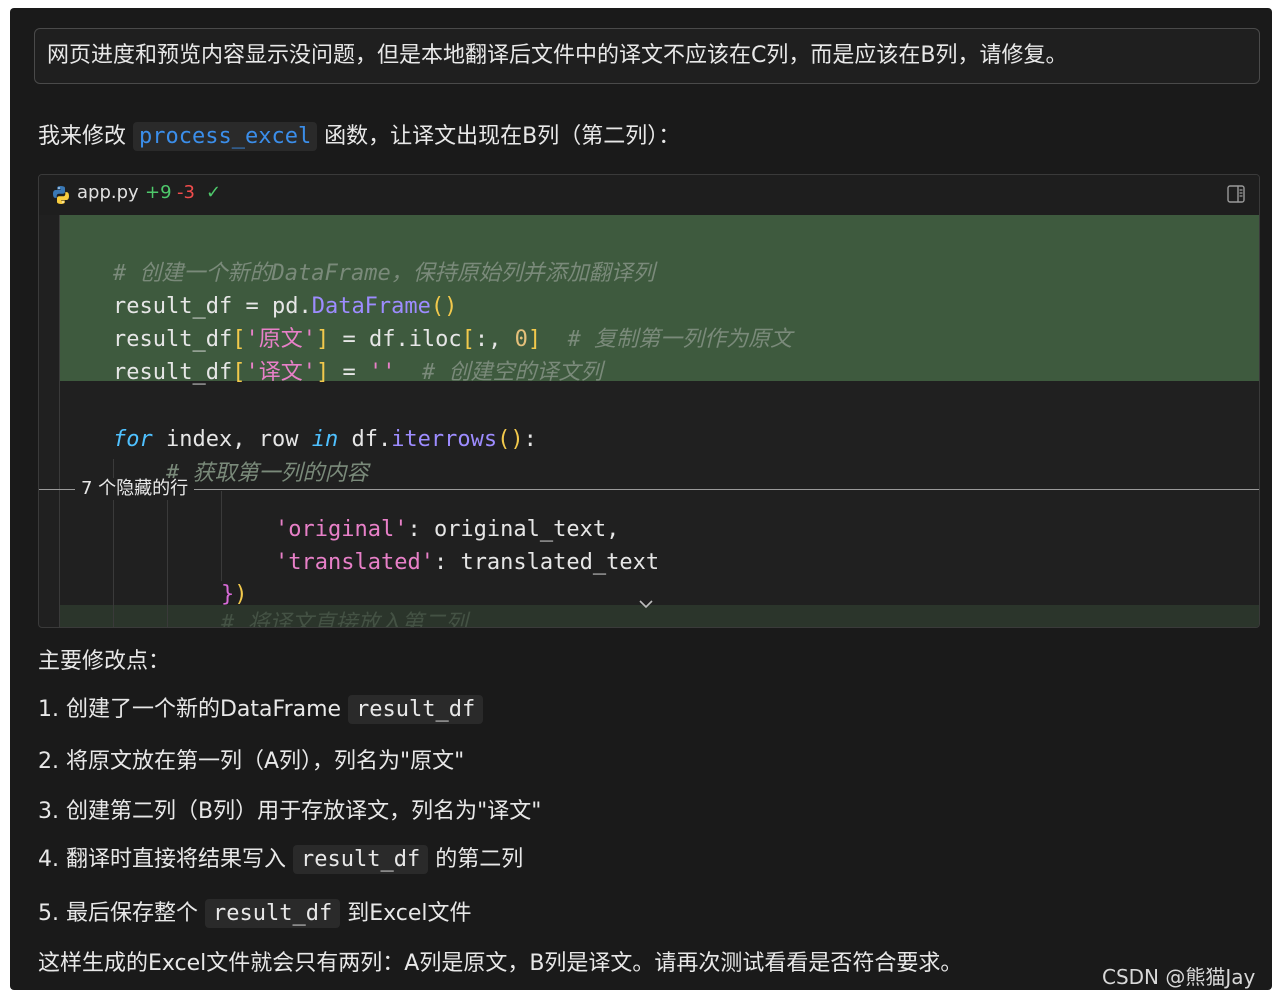 The height and width of the screenshot is (999, 1280). Describe the element at coordinates (447, 529) in the screenshot. I see `code-line-original-key: 'original': original_text,` at that location.